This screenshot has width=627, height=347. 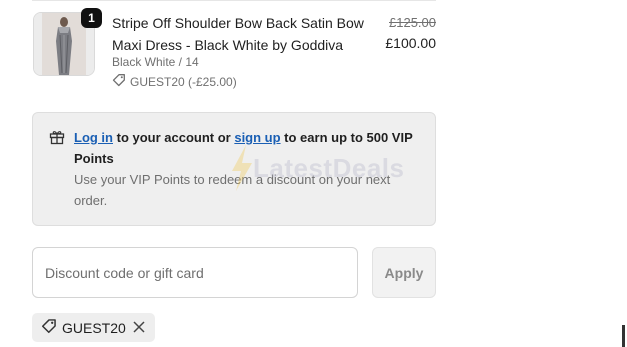 What do you see at coordinates (139, 328) in the screenshot?
I see `remove-code-close-icon` at bounding box center [139, 328].